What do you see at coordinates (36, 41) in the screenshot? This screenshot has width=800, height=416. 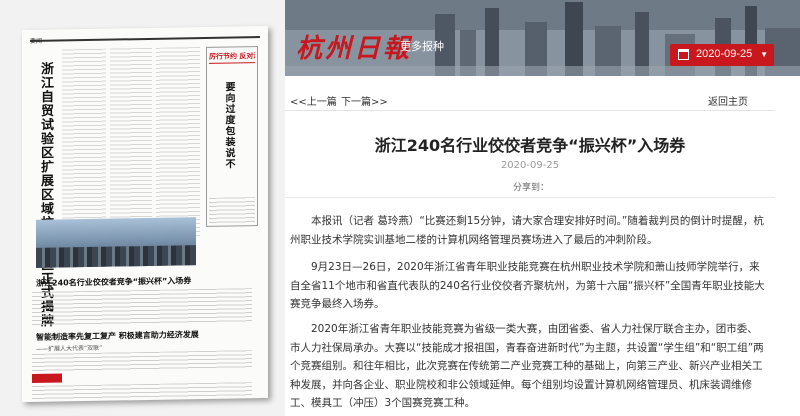 I see `newspaper-section-label: 要闻` at bounding box center [36, 41].